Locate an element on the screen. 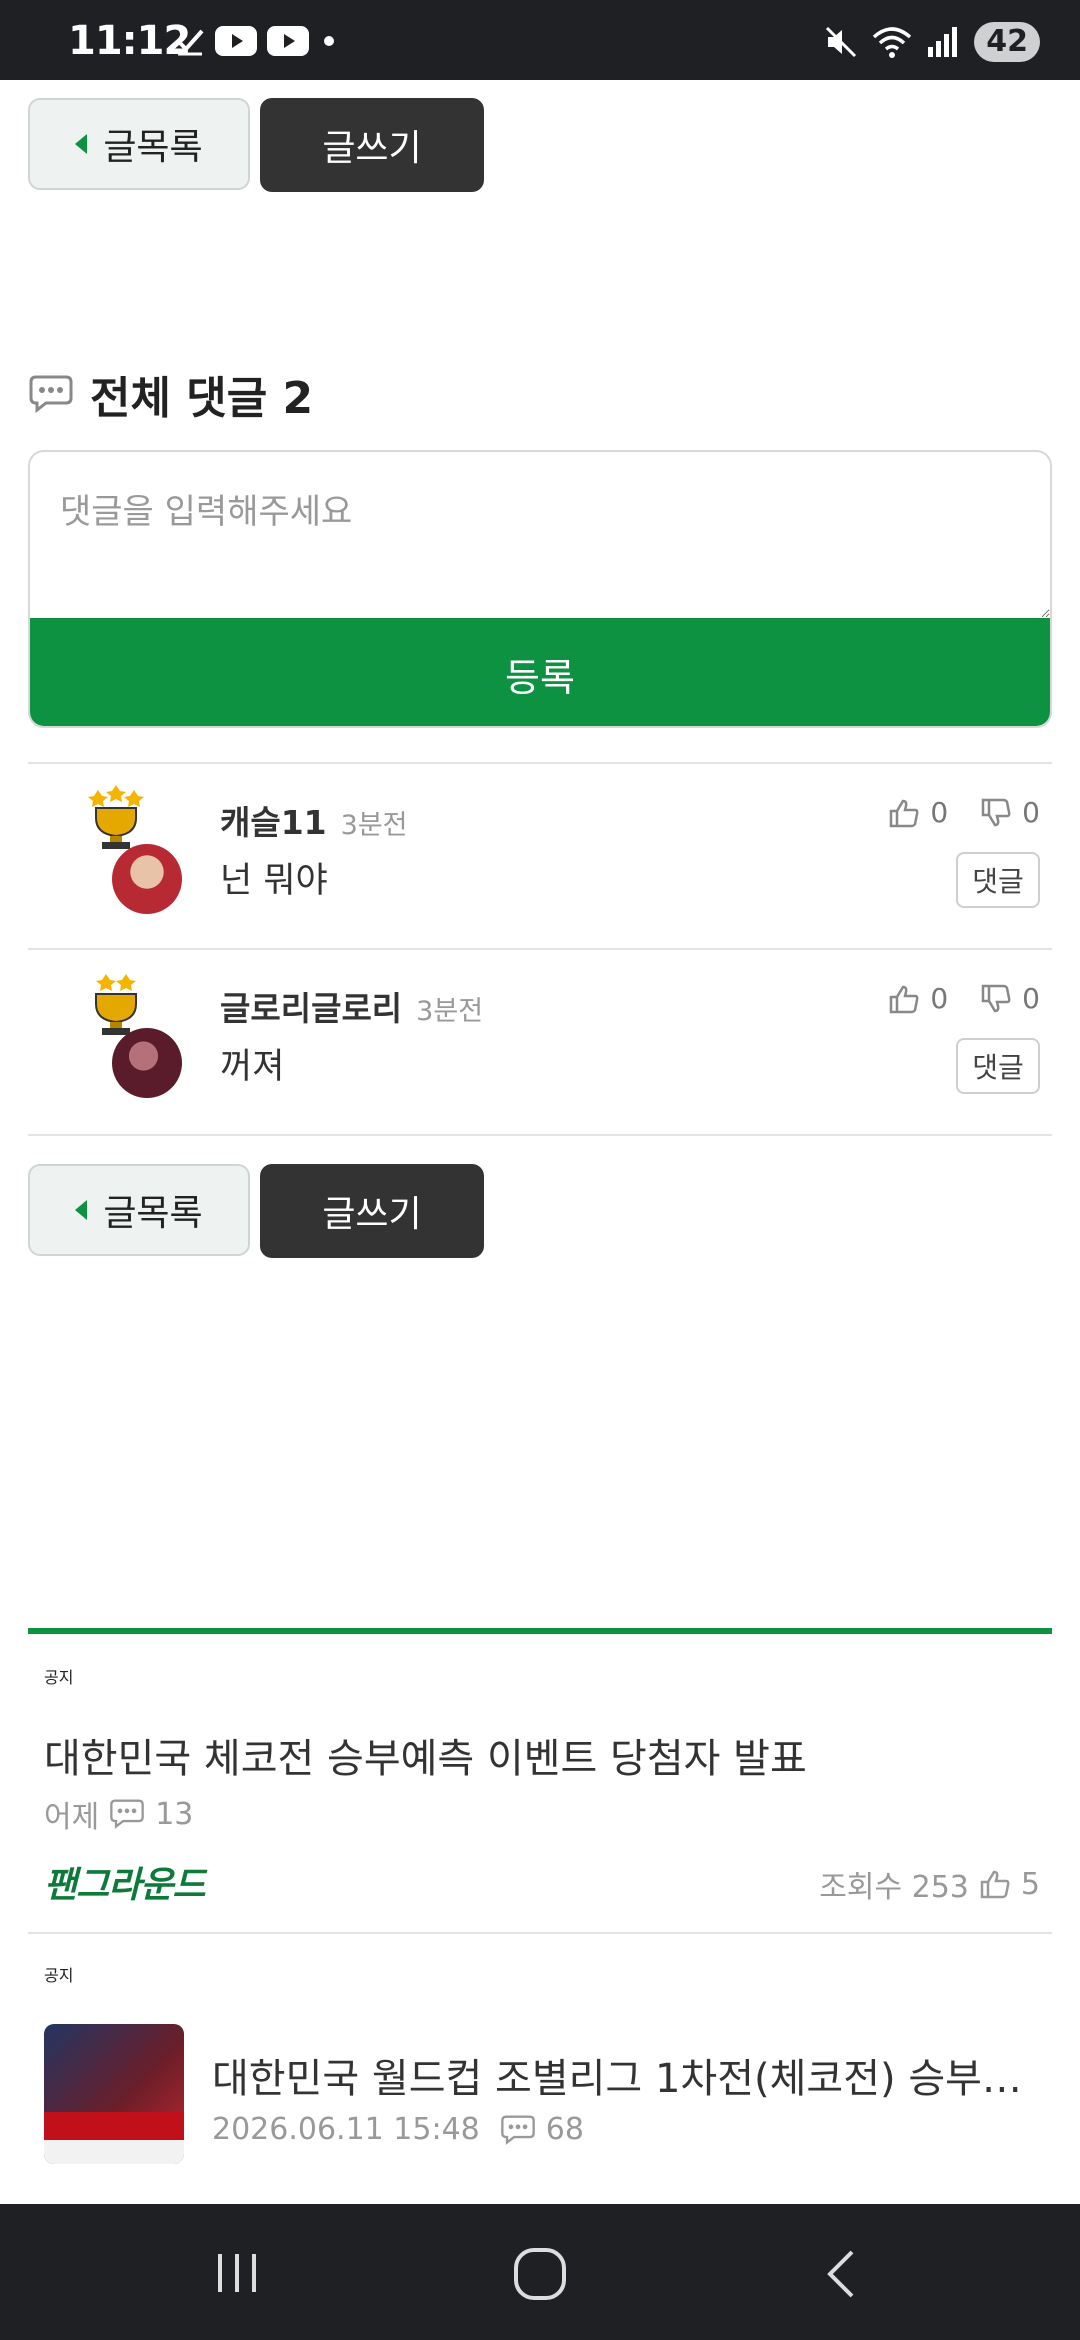 Image resolution: width=1080 pixels, height=2340 pixels. status-time: 11:12 is located at coordinates (129, 41).